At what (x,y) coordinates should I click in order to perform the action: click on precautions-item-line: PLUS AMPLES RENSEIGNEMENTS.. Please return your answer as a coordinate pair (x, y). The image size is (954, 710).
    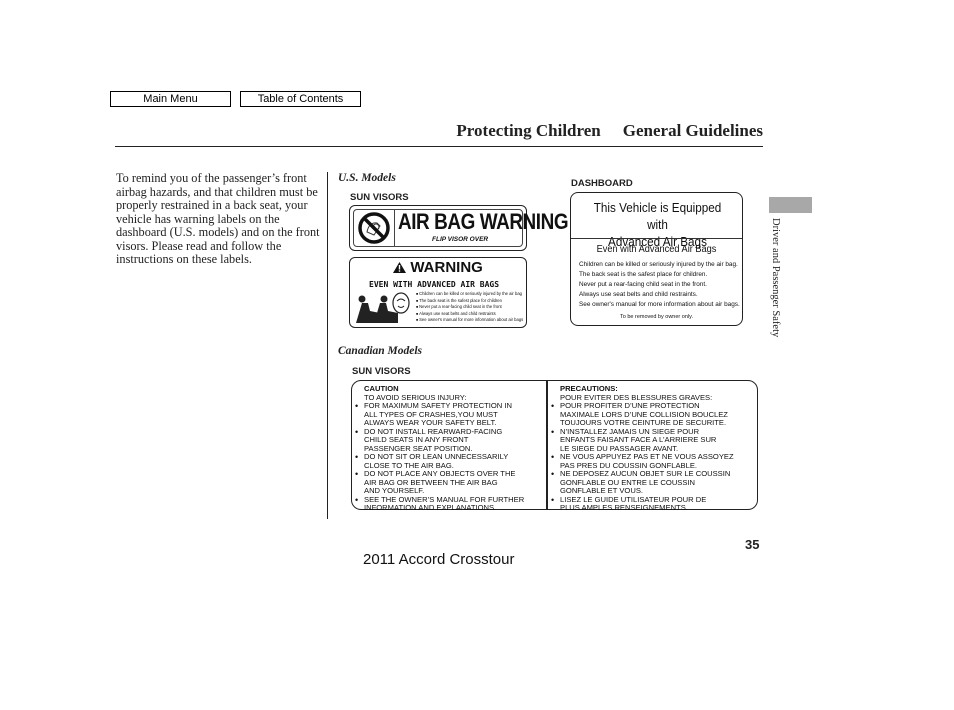
    Looking at the image, I should click on (624, 507).